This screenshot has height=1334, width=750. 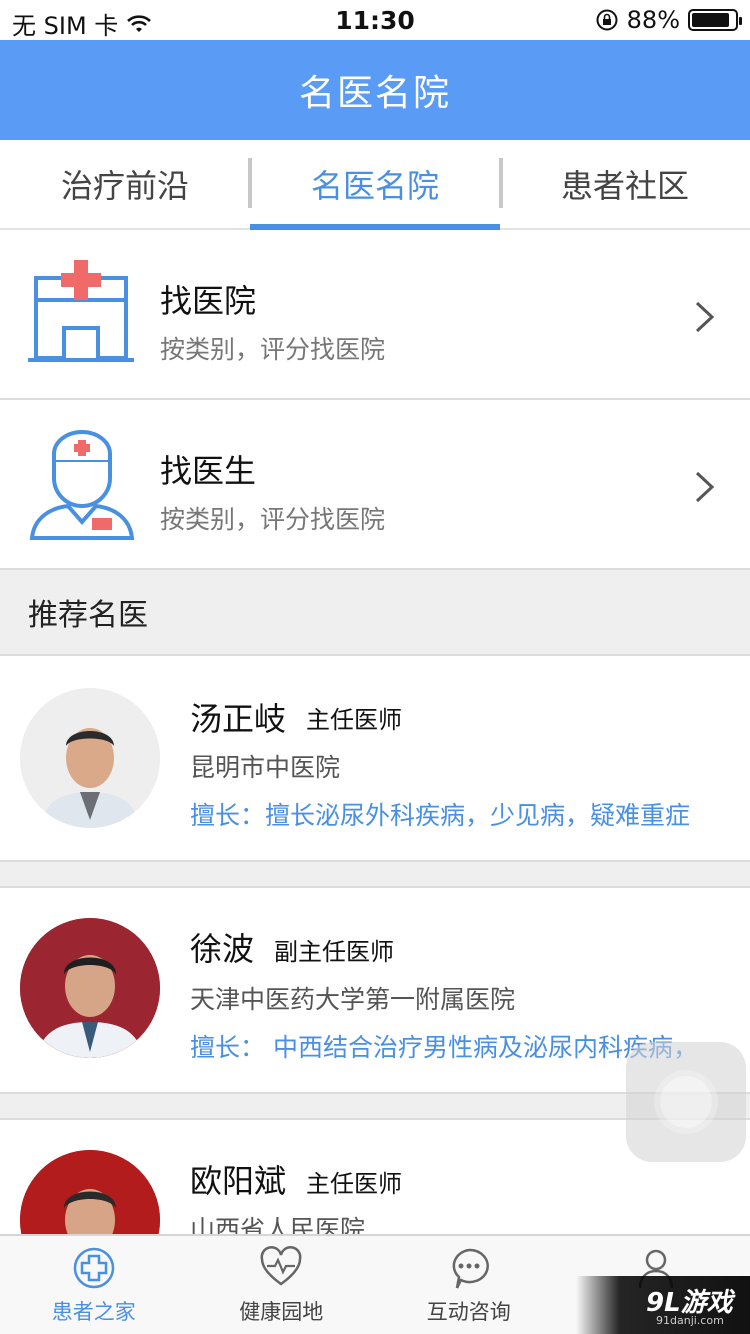 What do you see at coordinates (273, 349) in the screenshot?
I see `find-hospital-subtitle: 按类别，评分找医院` at bounding box center [273, 349].